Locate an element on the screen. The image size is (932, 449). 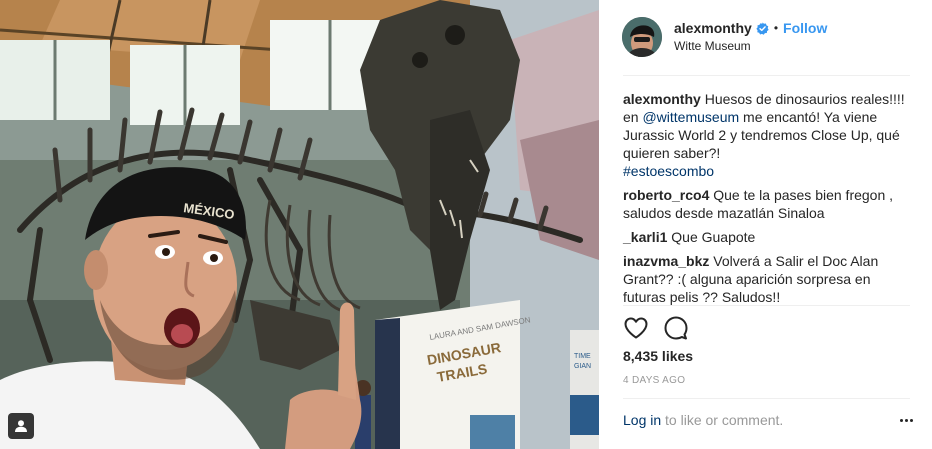
actions-divider is located at coordinates (766, 305).